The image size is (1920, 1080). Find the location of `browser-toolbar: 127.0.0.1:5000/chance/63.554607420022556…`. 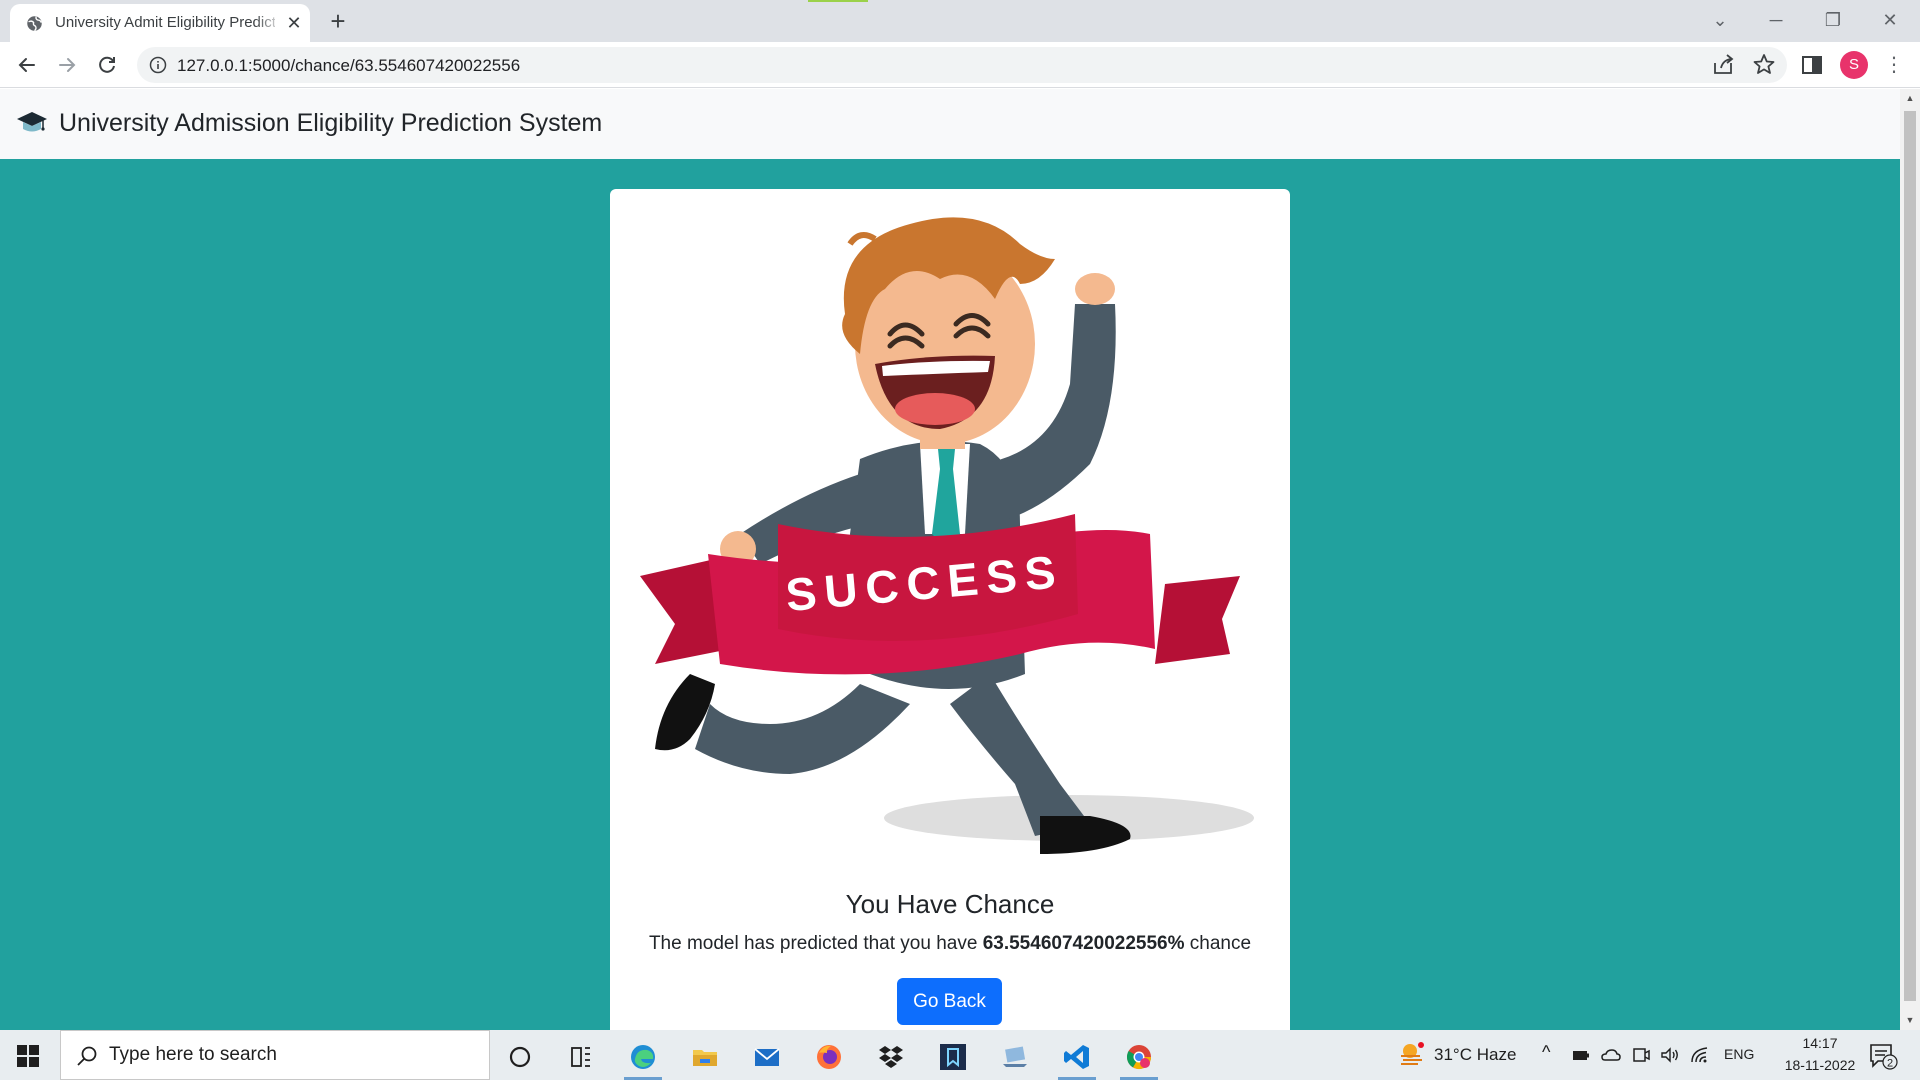

browser-toolbar: 127.0.0.1:5000/chance/63.554607420022556… is located at coordinates (960, 65).